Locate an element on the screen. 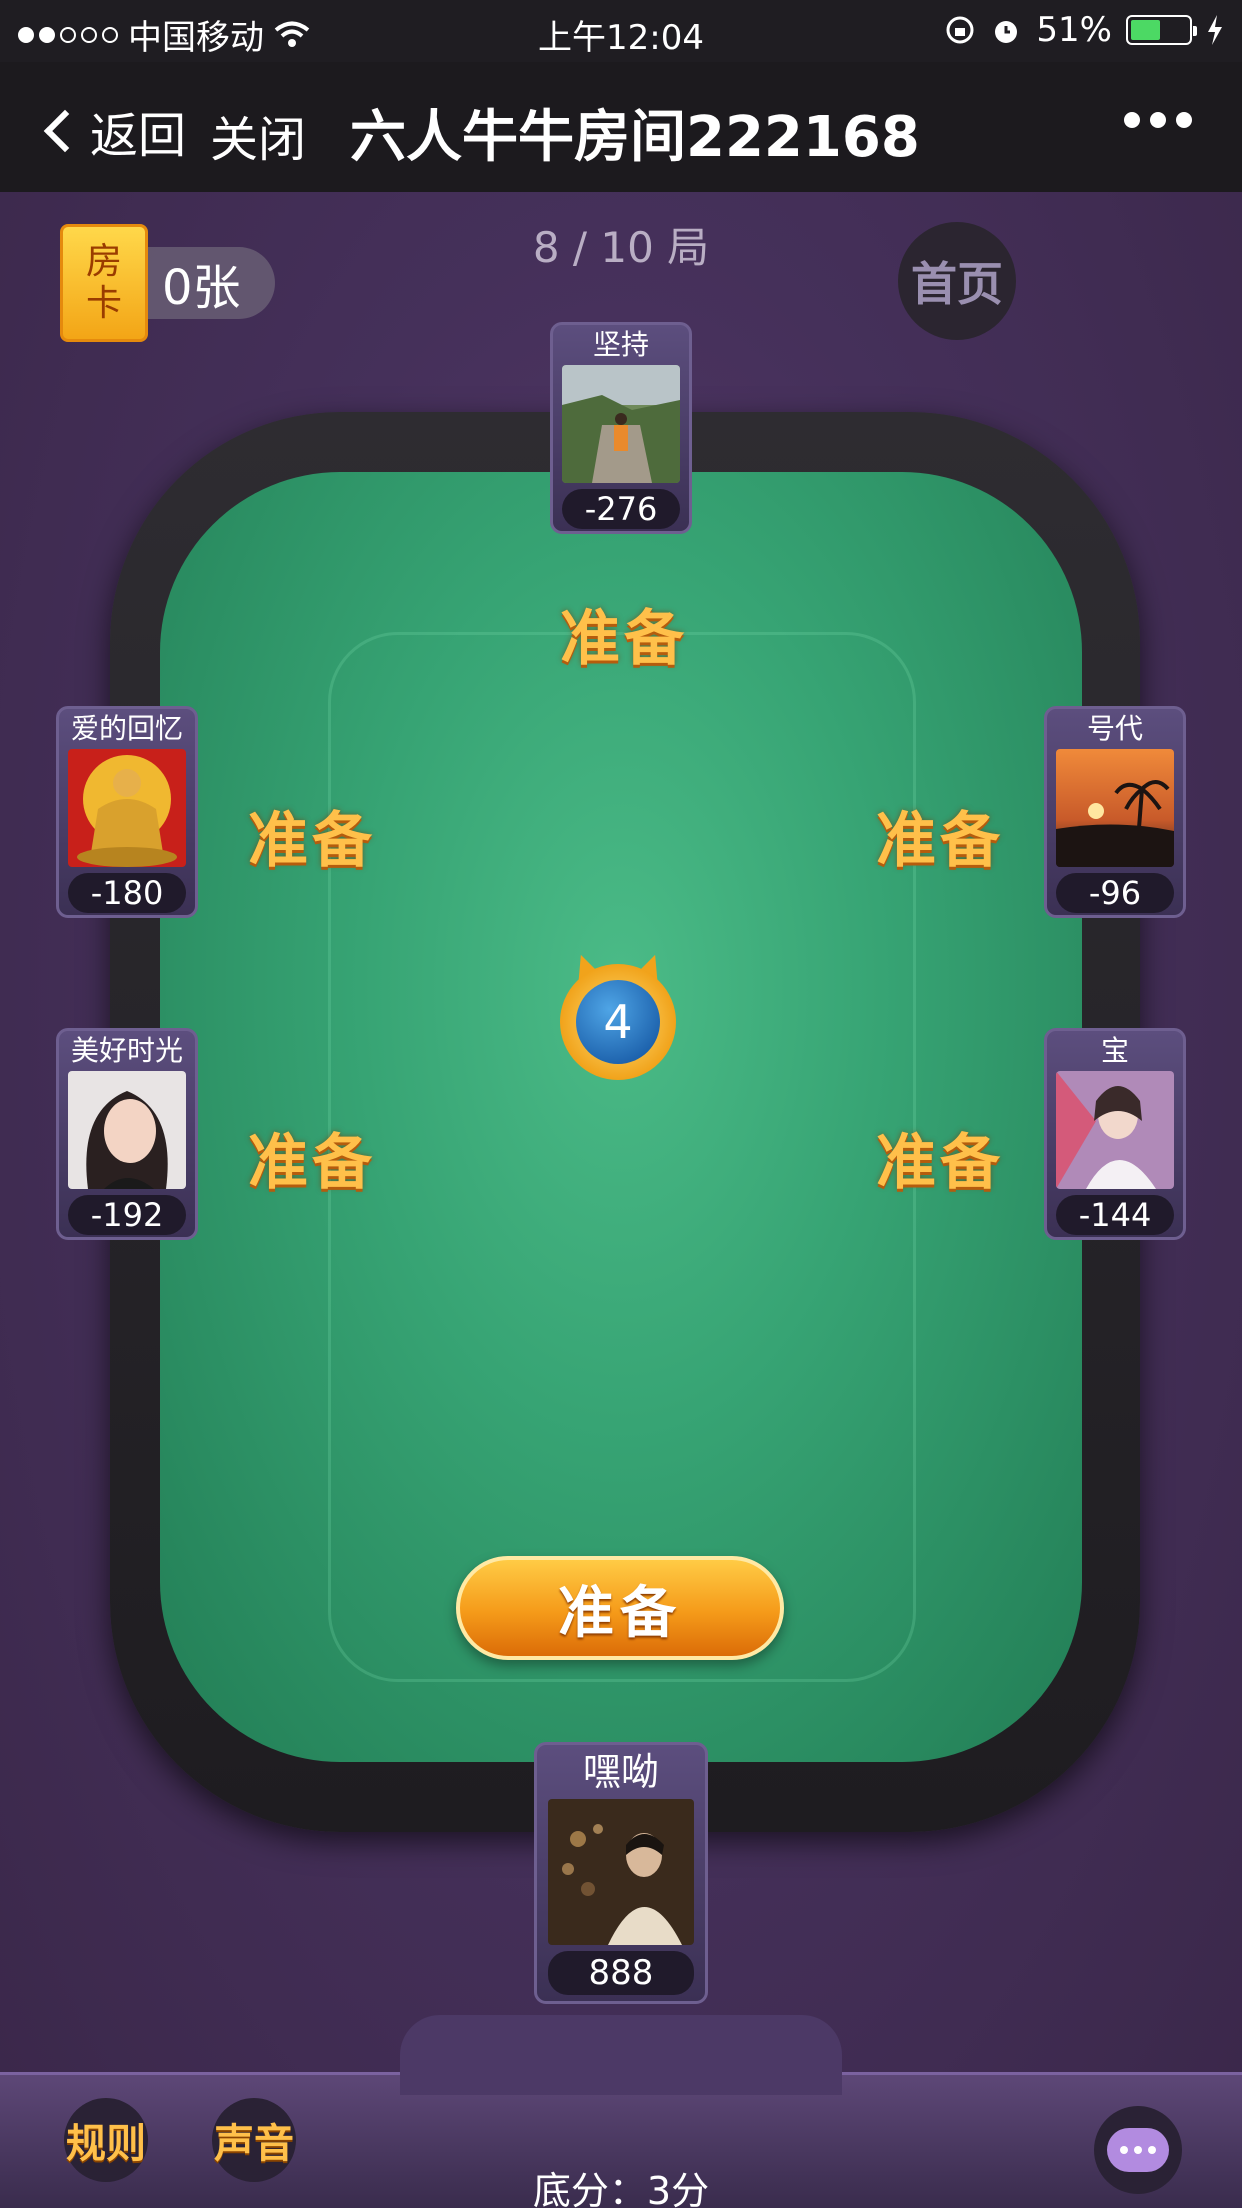 This screenshot has width=1242, height=2208. player-score: -276 is located at coordinates (621, 509).